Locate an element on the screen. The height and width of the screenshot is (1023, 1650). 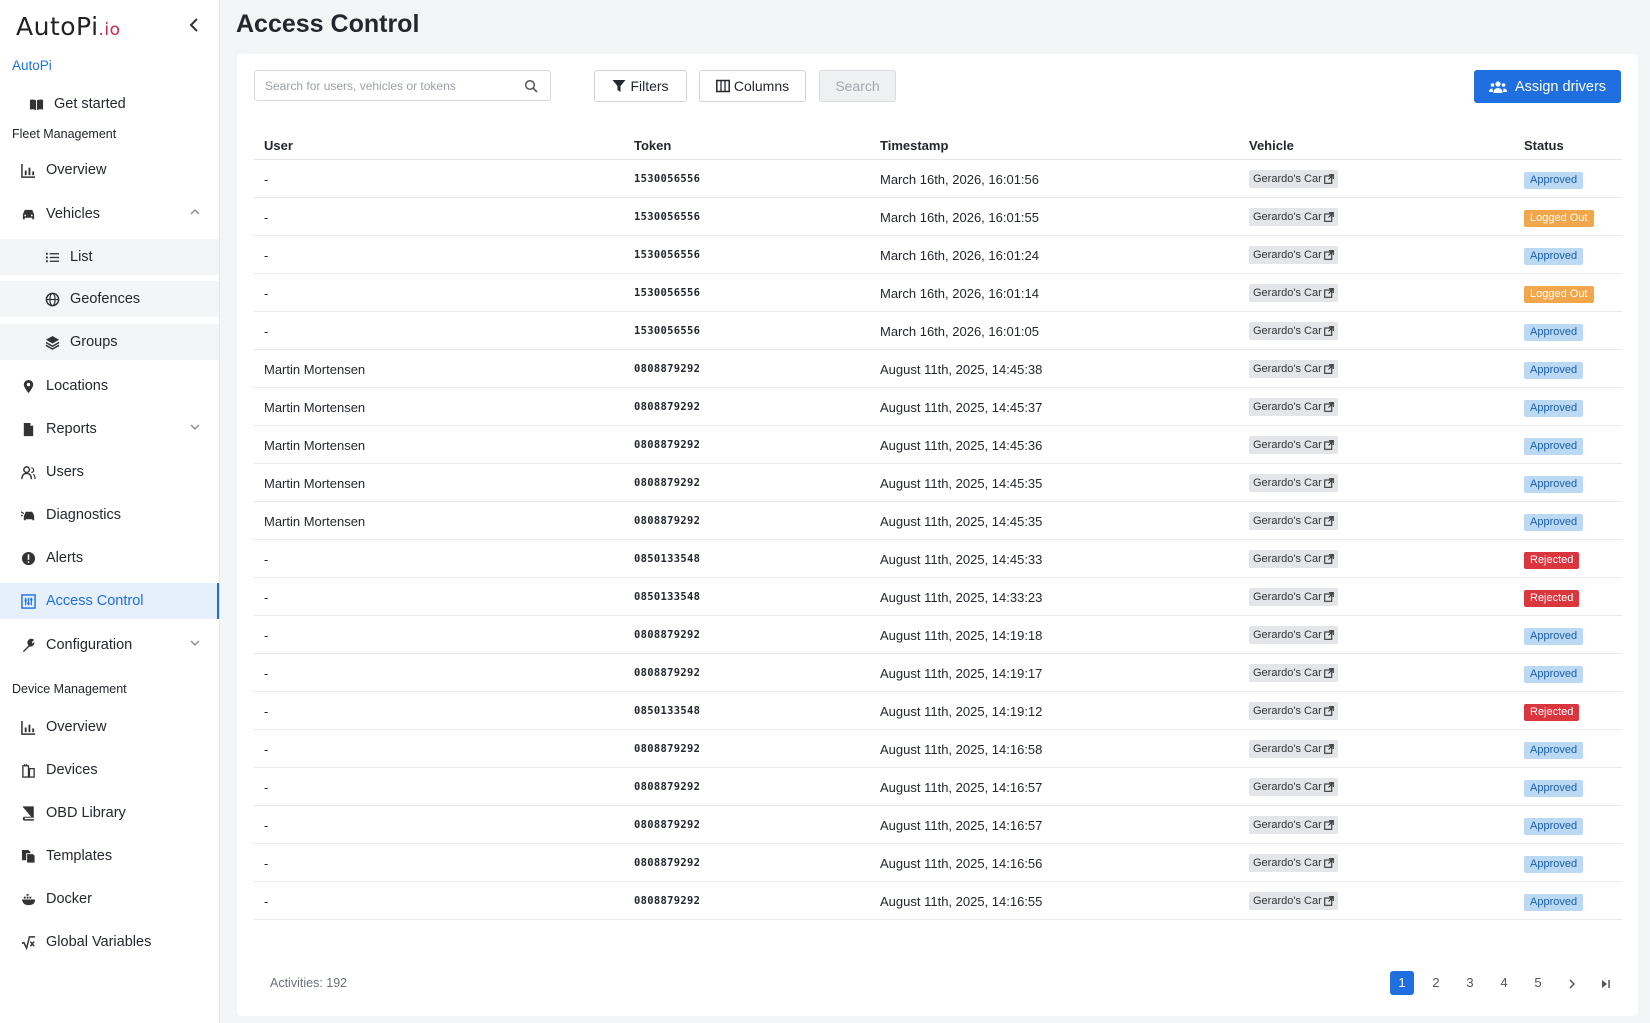
page-button-2: 2 is located at coordinates (1436, 983).